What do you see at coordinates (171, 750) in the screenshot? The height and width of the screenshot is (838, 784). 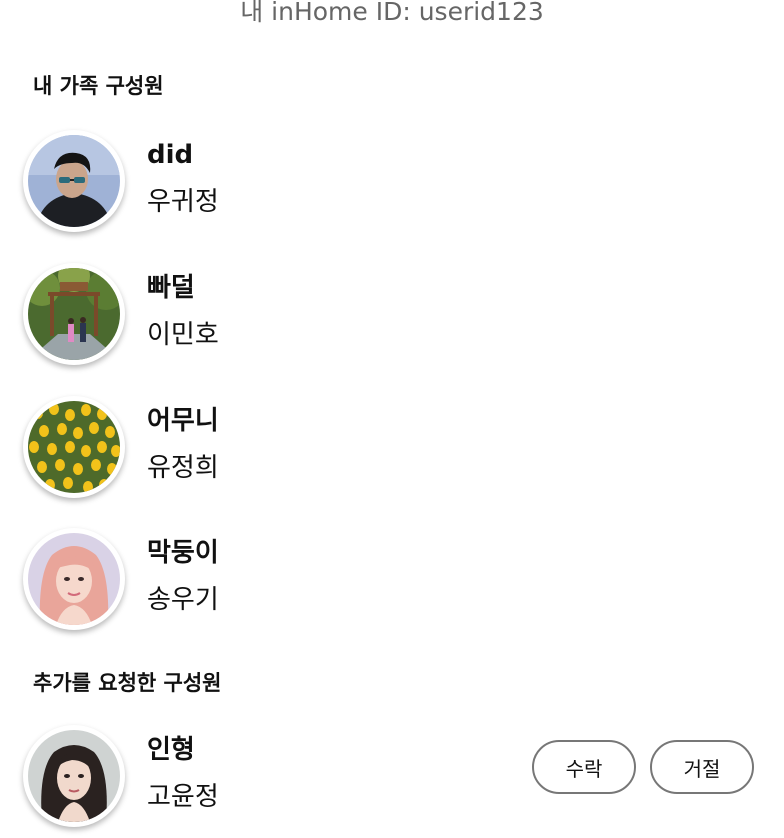 I see `member-nickname: 인형` at bounding box center [171, 750].